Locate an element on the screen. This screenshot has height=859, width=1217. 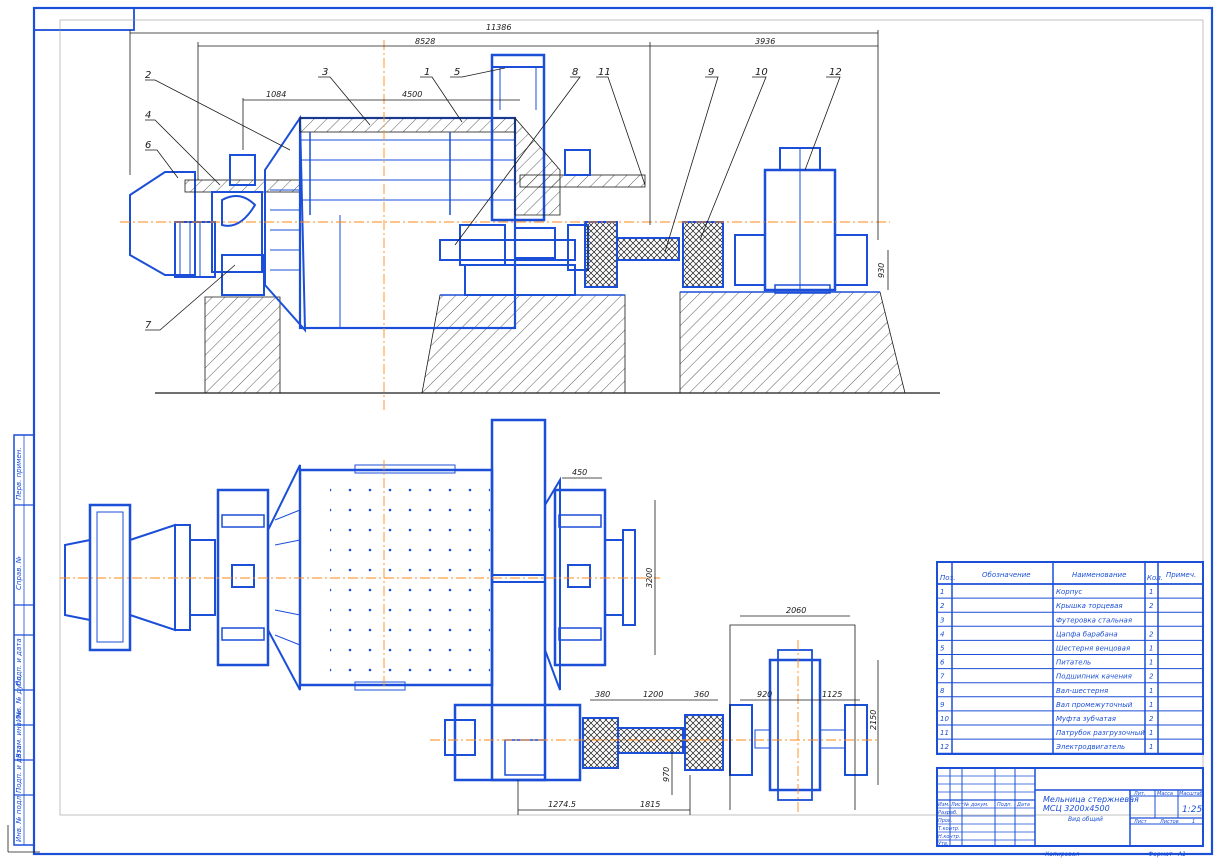
spec-header-note: Примеч. is located at coordinates (1181, 575).